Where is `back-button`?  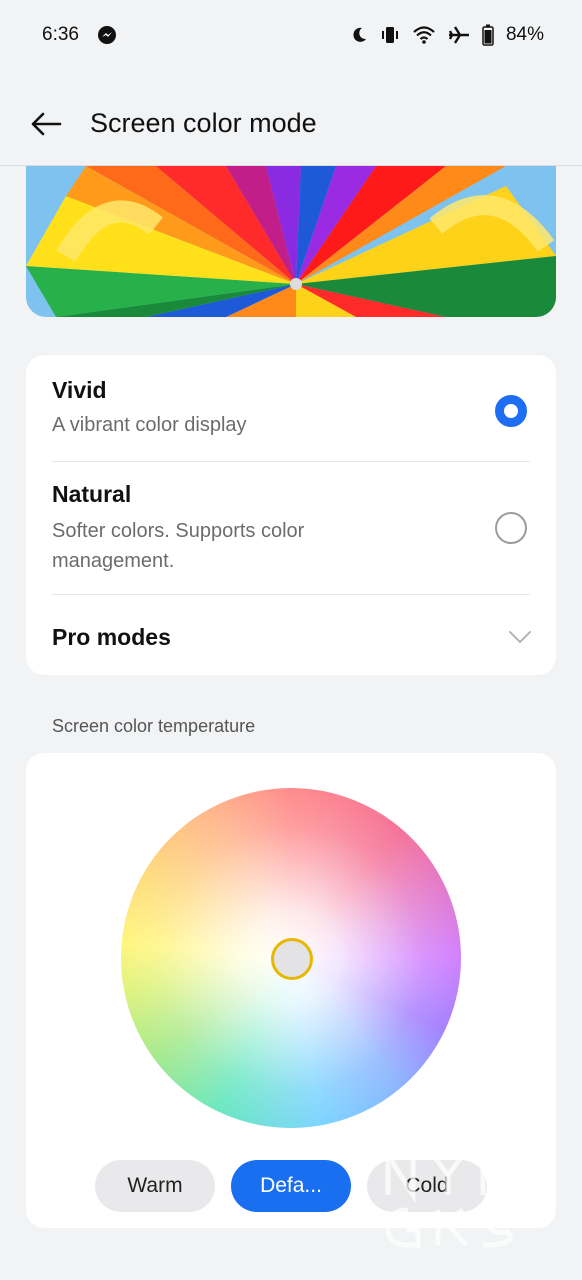
back-button is located at coordinates (46, 124).